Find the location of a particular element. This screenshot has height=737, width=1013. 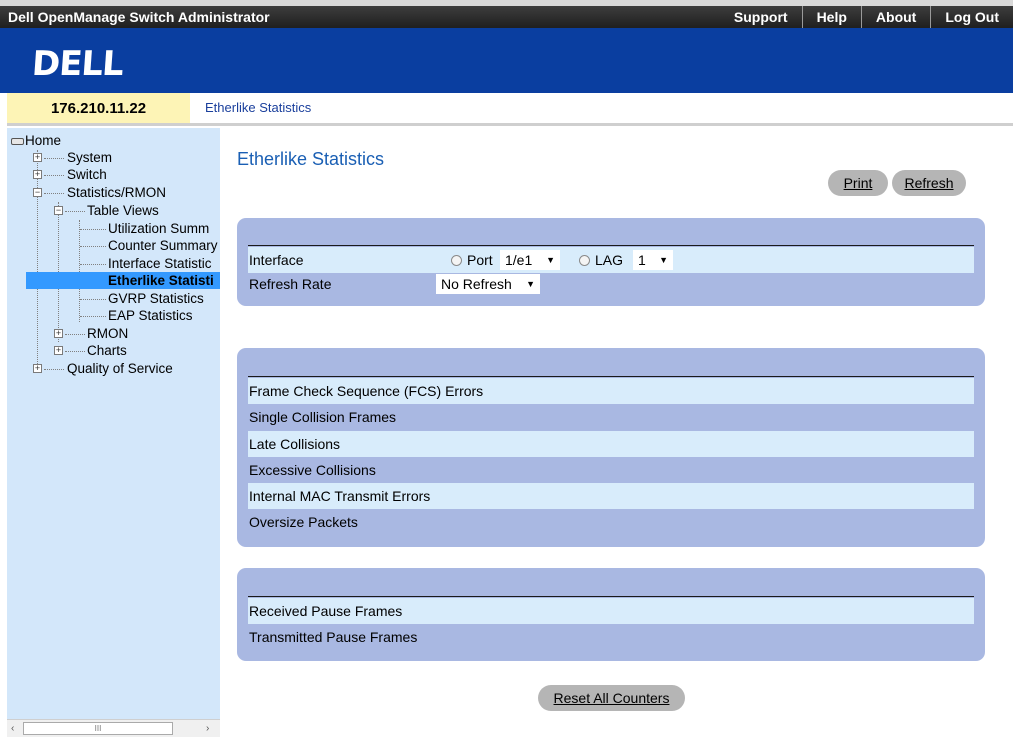

port-select: 1/e1 ▼ is located at coordinates (530, 260).